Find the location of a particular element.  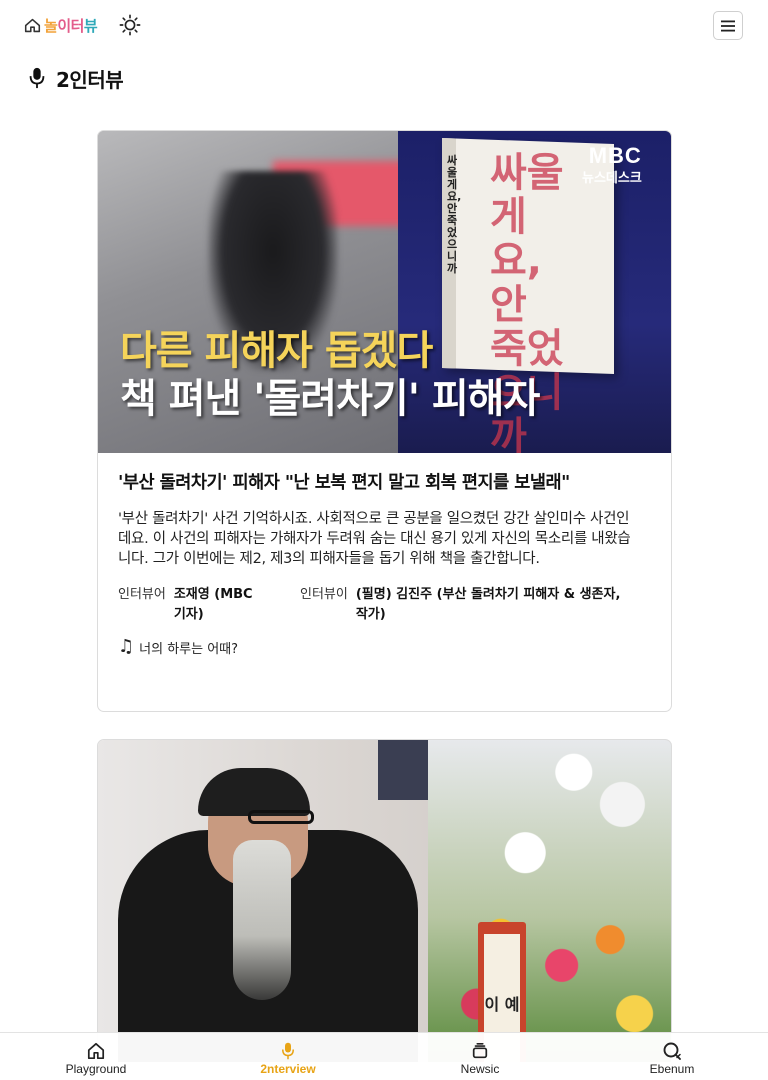

flower-wreath is located at coordinates (549, 901).